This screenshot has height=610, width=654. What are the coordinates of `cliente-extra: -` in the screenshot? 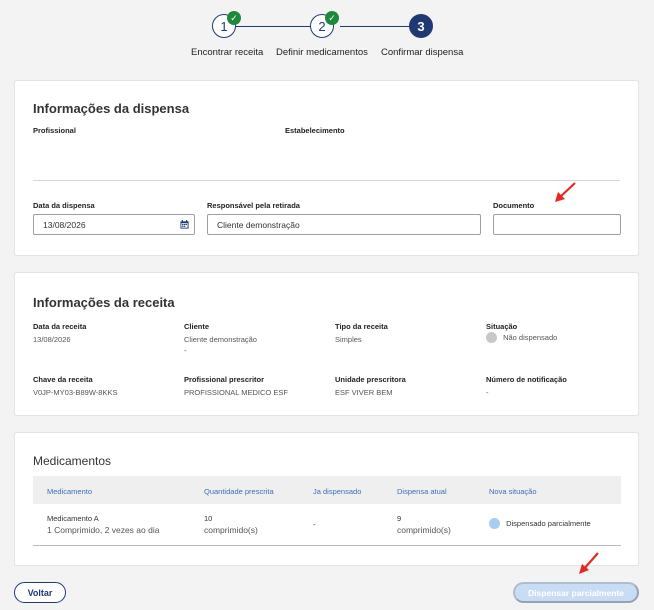 It's located at (185, 350).